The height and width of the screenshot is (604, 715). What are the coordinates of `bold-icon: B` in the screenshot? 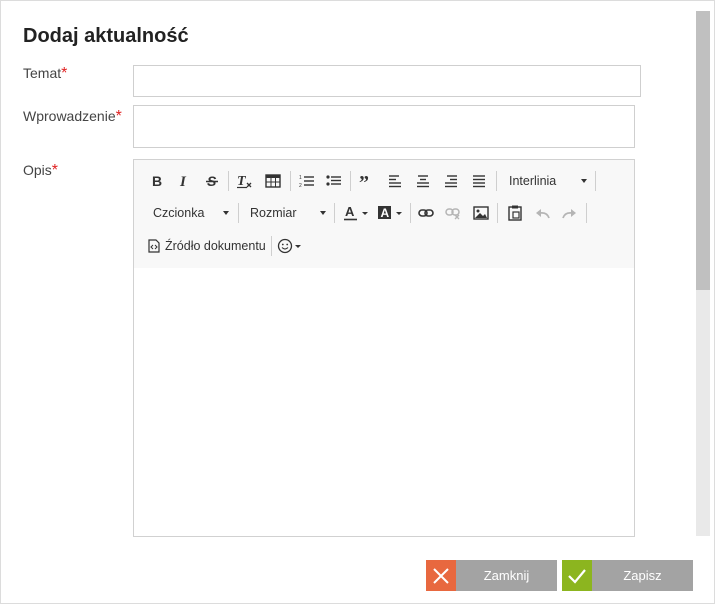 It's located at (157, 181).